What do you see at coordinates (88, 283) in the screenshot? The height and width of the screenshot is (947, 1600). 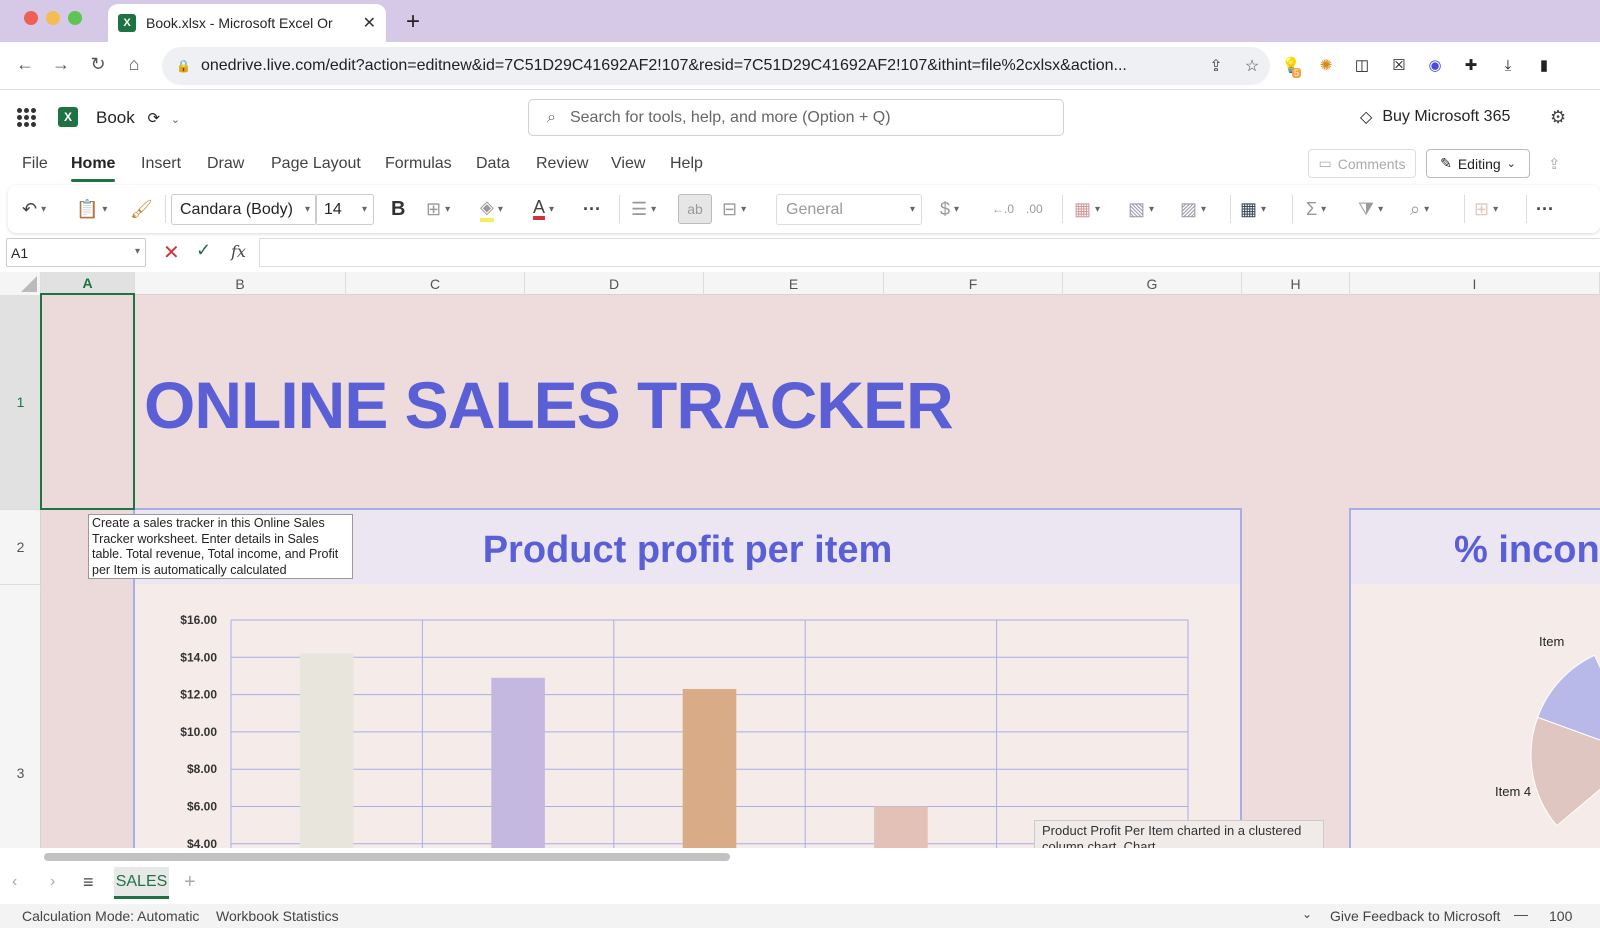 I see `column-header-a: A` at bounding box center [88, 283].